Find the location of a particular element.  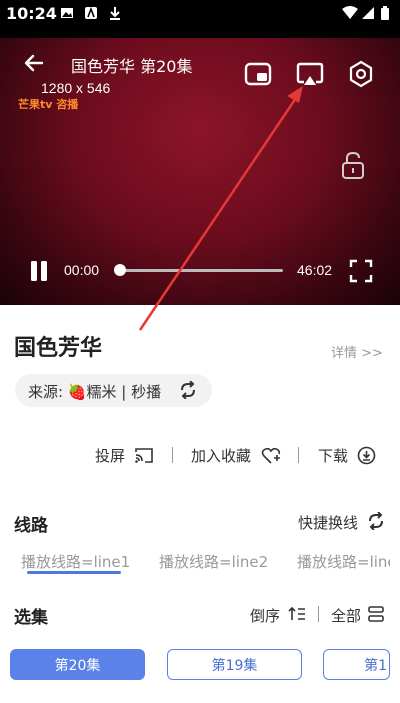

status-bar: 10:24 is located at coordinates (200, 13).